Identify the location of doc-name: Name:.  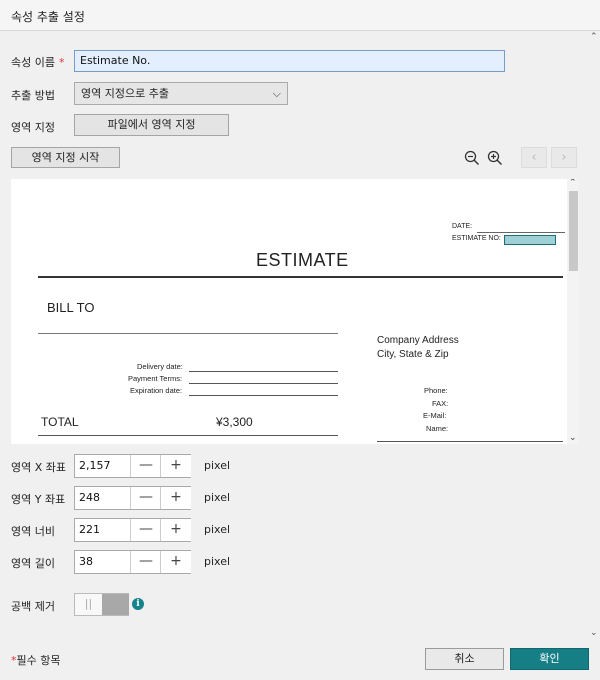
(437, 428).